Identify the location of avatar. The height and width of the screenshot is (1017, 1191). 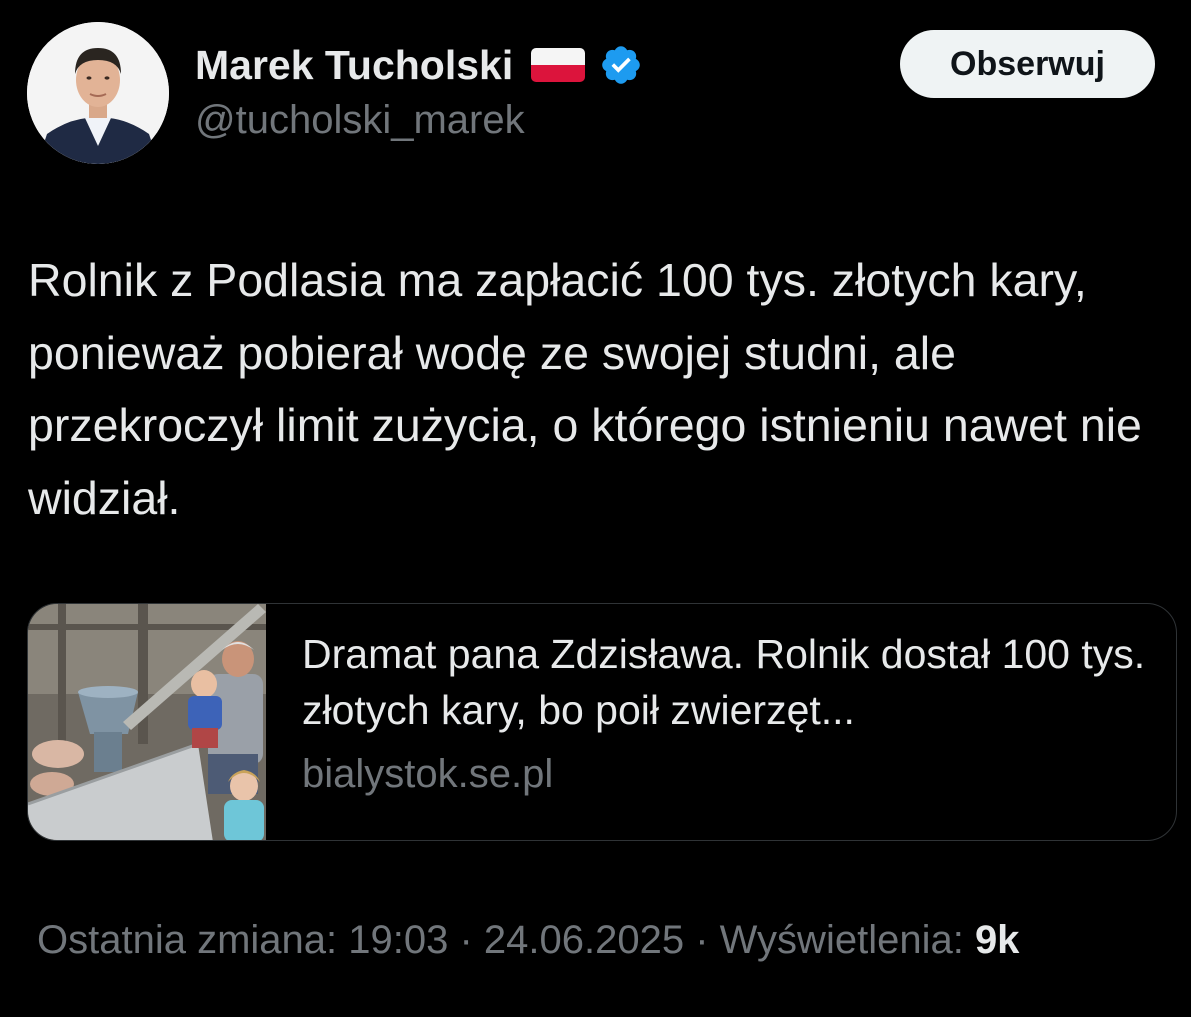
(98, 93).